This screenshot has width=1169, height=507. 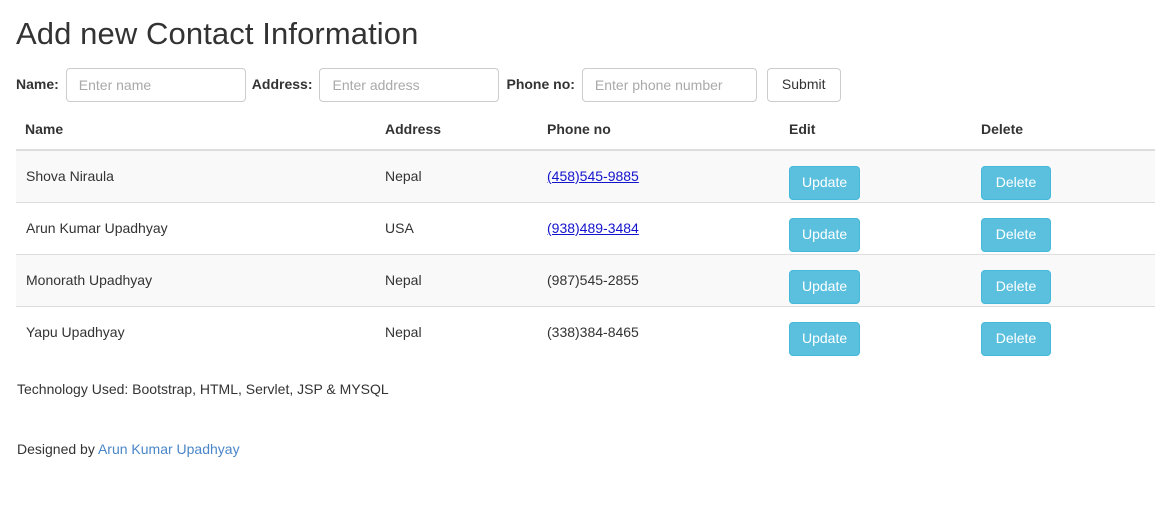 What do you see at coordinates (586, 450) in the screenshot?
I see `designed-by-line: Designed by Arun Kumar Upadhyay` at bounding box center [586, 450].